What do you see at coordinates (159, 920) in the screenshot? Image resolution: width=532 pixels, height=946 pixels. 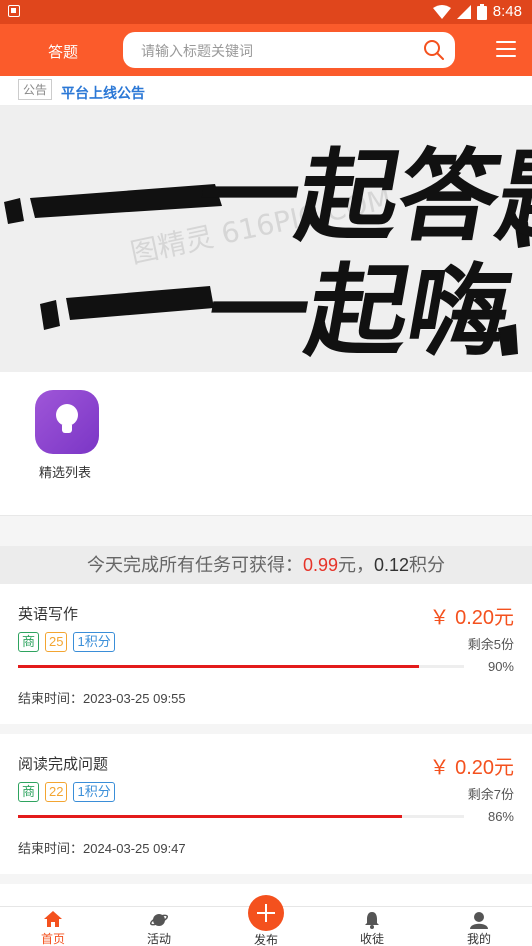 I see `planet-icon` at bounding box center [159, 920].